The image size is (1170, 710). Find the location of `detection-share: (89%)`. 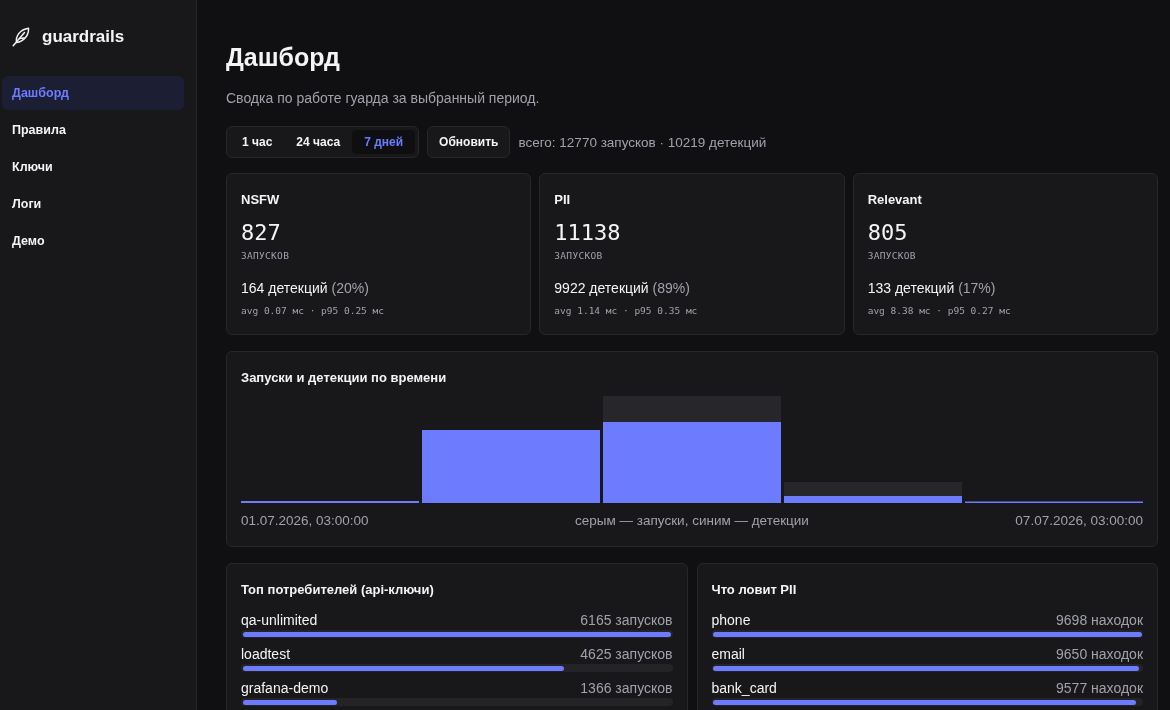

detection-share: (89%) is located at coordinates (671, 288).